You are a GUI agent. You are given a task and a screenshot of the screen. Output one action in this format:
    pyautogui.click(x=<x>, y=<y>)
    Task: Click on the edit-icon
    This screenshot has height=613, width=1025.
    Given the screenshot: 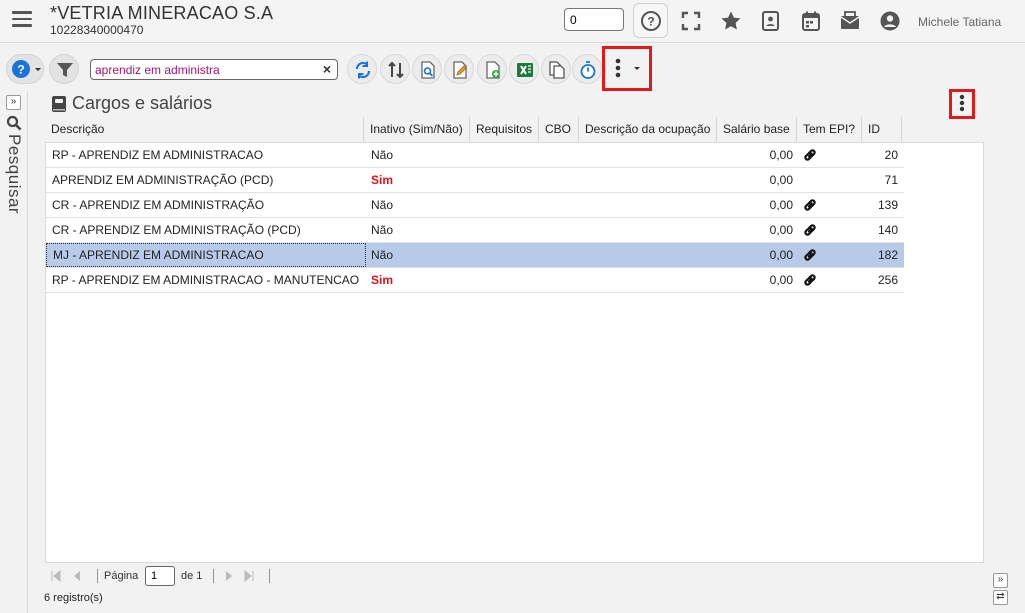 What is the action you would take?
    pyautogui.click(x=460, y=70)
    